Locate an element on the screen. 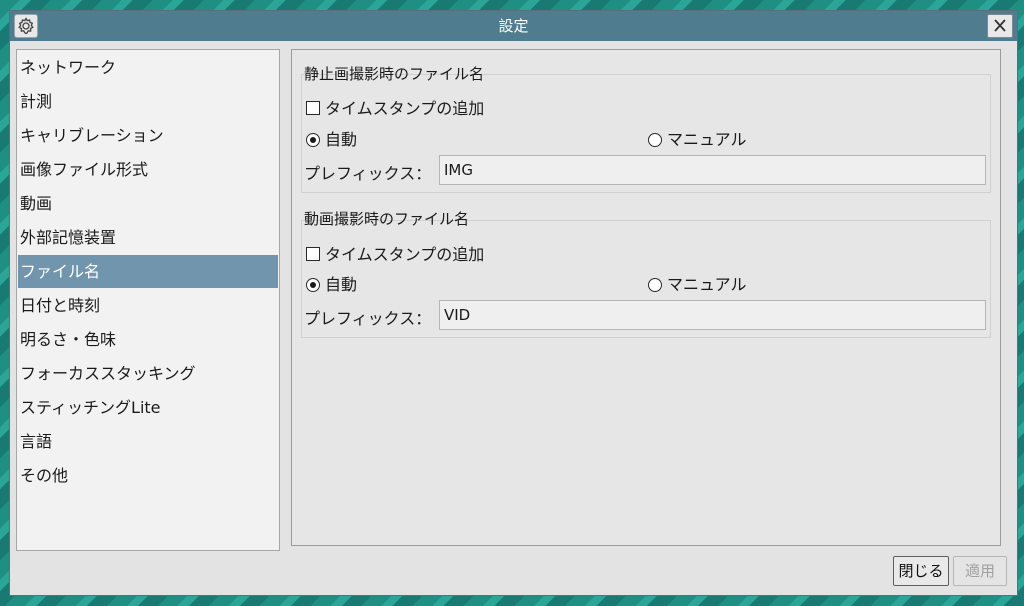  sidebar-item-brightness-color: 明るさ・色味 is located at coordinates (148, 339).